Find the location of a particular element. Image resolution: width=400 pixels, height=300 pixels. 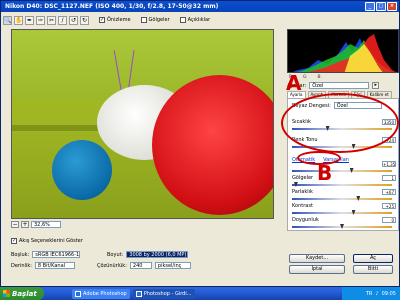

straighten-tool-icon: ∕ is located at coordinates (62, 20).